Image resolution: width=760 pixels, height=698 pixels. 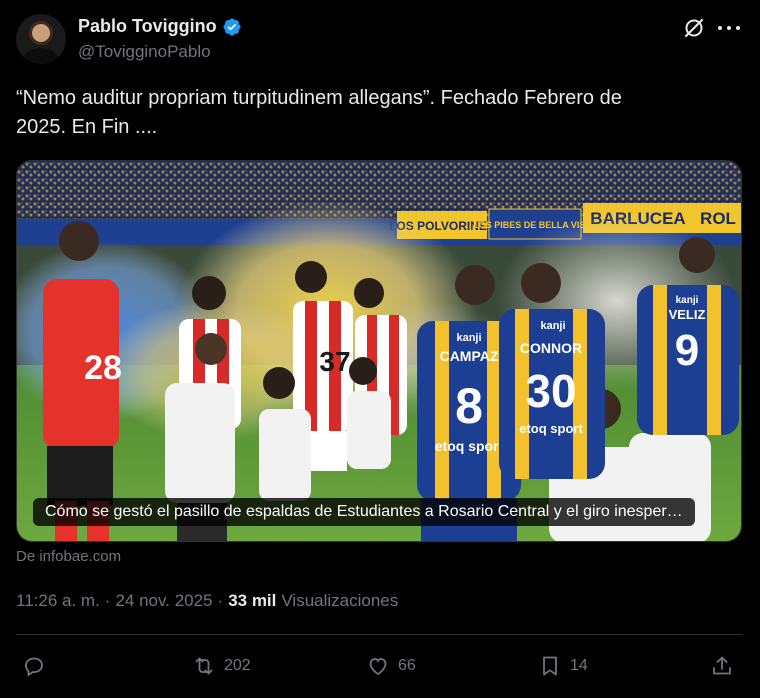 What do you see at coordinates (550, 666) in the screenshot?
I see `bookmark-icon` at bounding box center [550, 666].